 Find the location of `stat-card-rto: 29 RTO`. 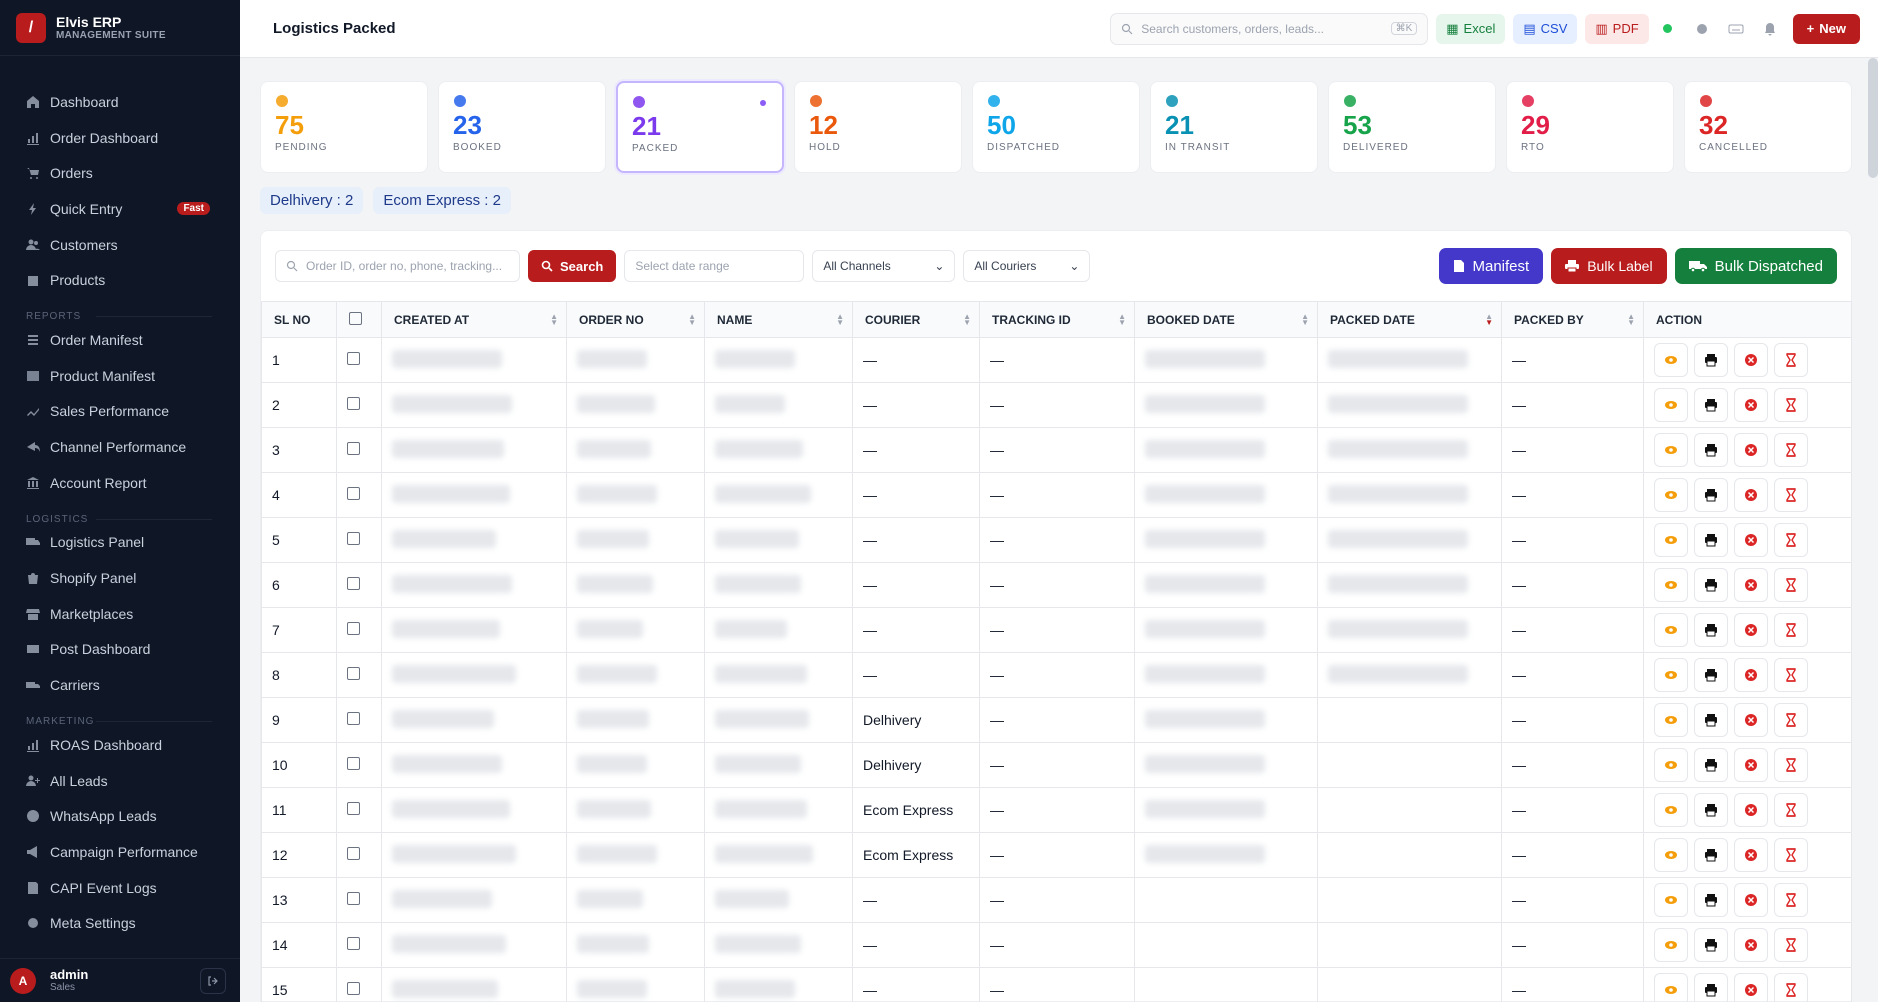

stat-card-rto: 29 RTO is located at coordinates (1590, 127).